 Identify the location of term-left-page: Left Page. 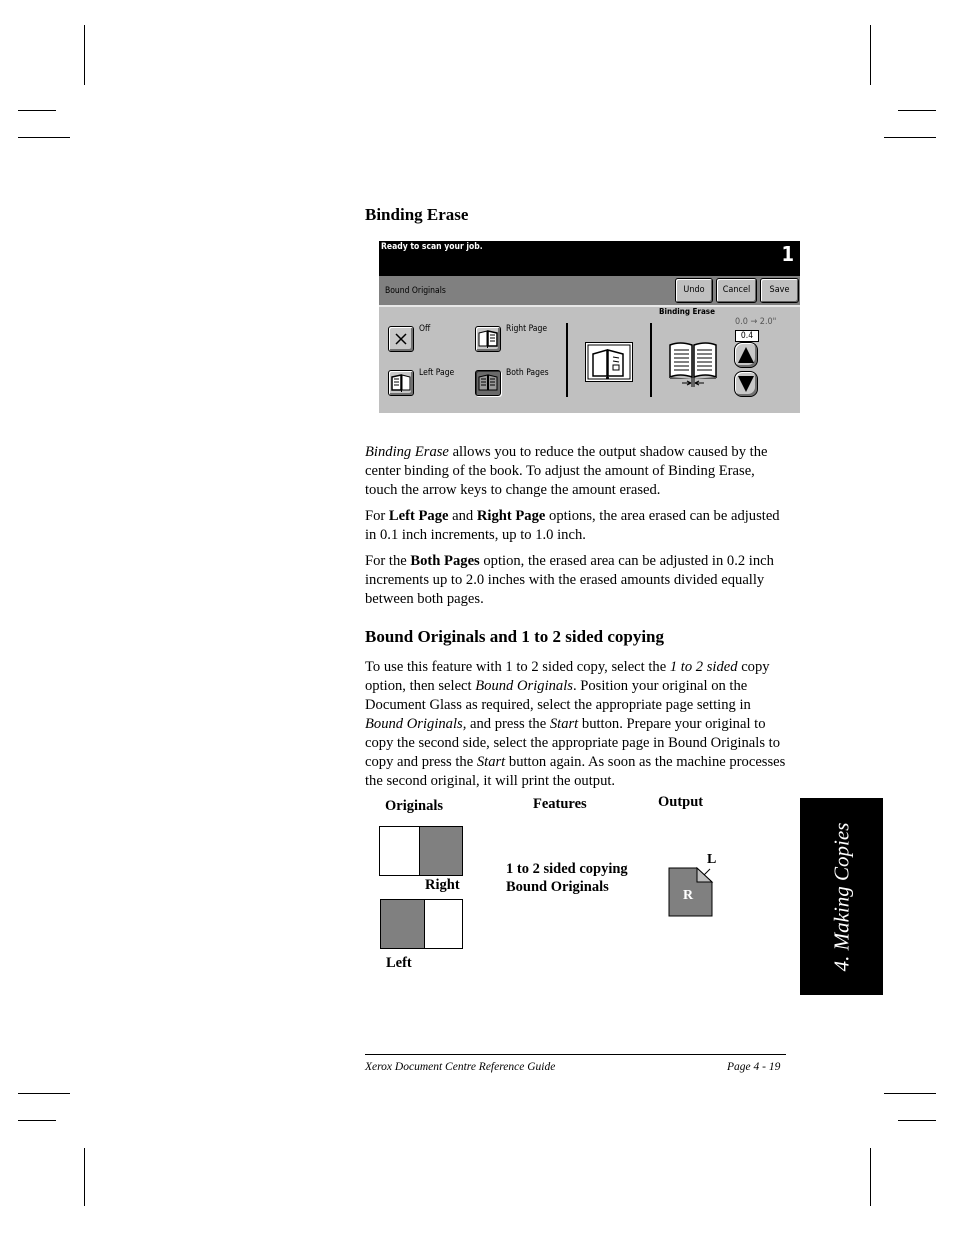
(418, 516).